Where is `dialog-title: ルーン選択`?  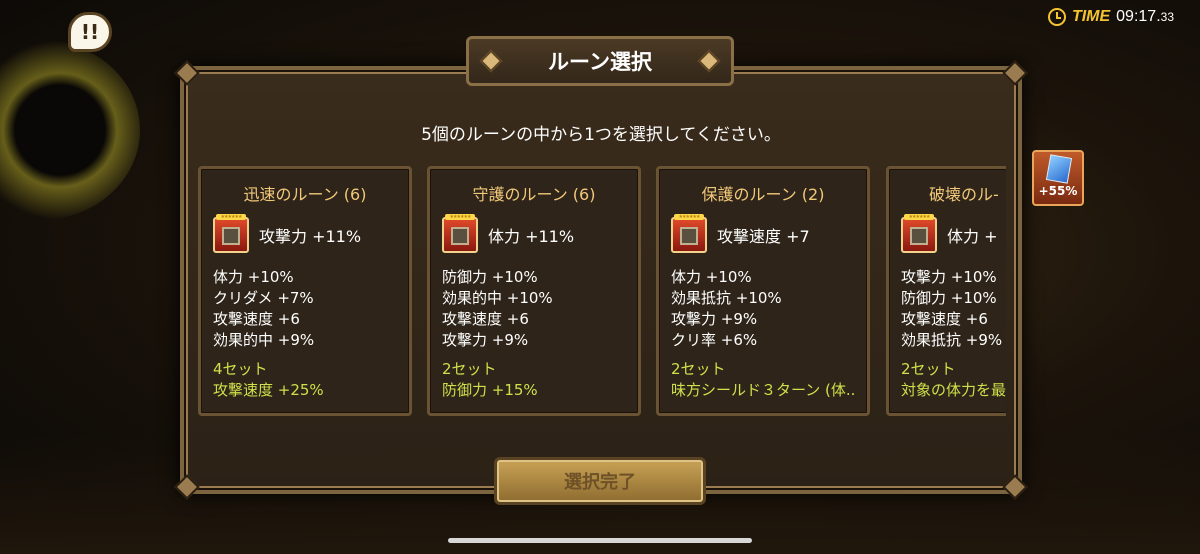
dialog-title: ルーン選択 is located at coordinates (600, 62).